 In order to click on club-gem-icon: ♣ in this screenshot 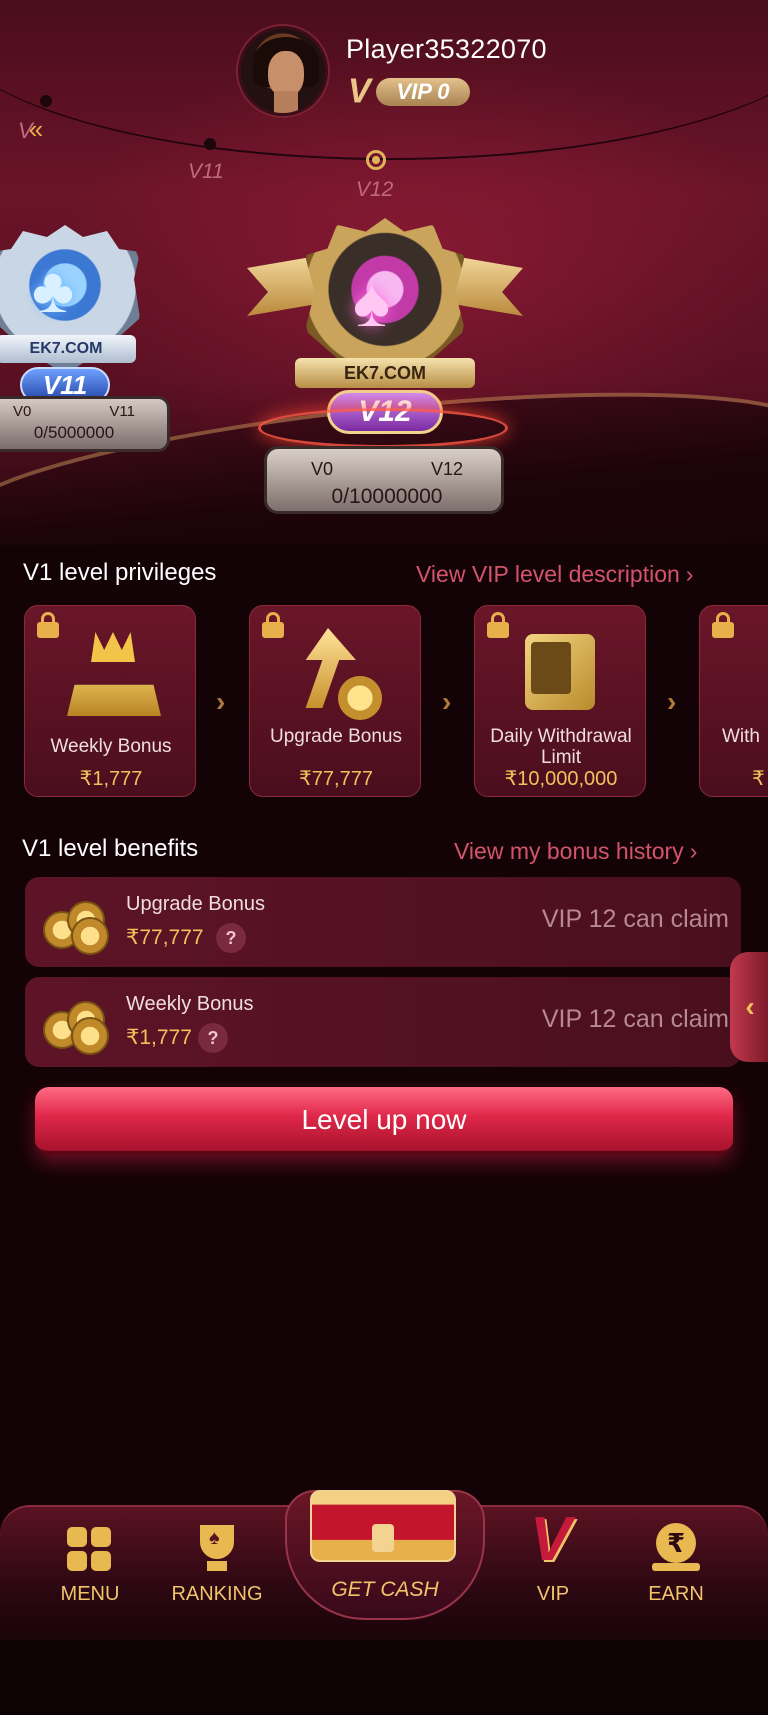, I will do `click(53, 290)`.